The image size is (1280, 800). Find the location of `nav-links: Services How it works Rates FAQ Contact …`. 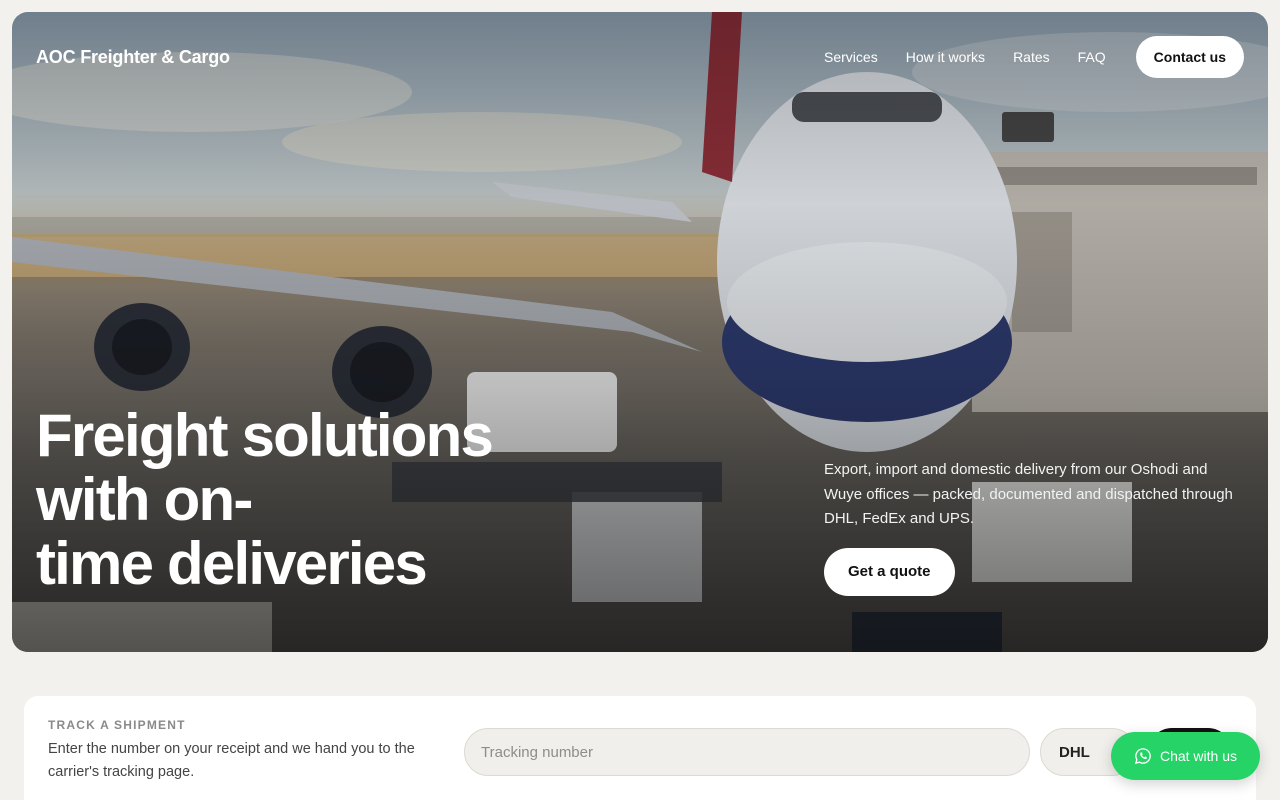

nav-links: Services How it works Rates FAQ Contact … is located at coordinates (1034, 57).